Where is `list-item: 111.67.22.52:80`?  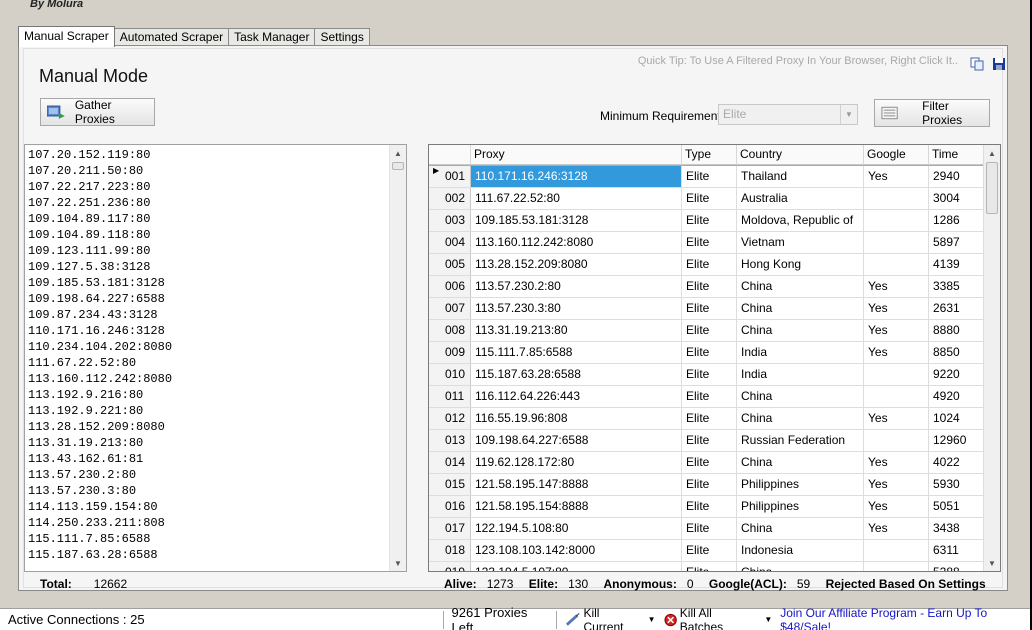
list-item: 111.67.22.52:80 is located at coordinates (100, 363).